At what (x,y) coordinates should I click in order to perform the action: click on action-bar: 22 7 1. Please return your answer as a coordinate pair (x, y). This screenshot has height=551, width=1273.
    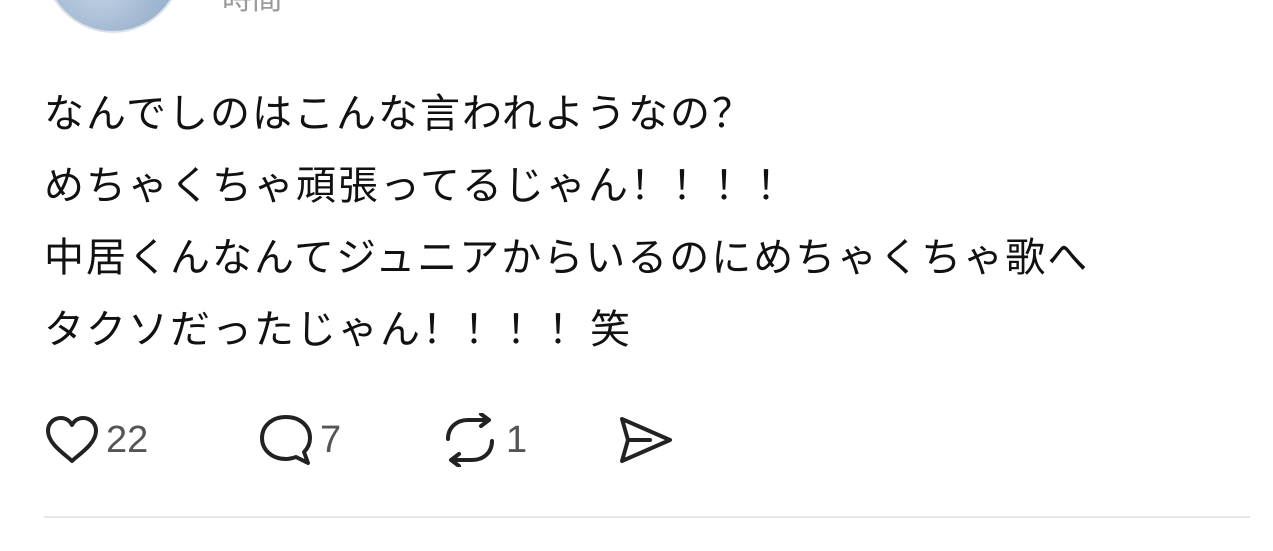
    Looking at the image, I should click on (360, 440).